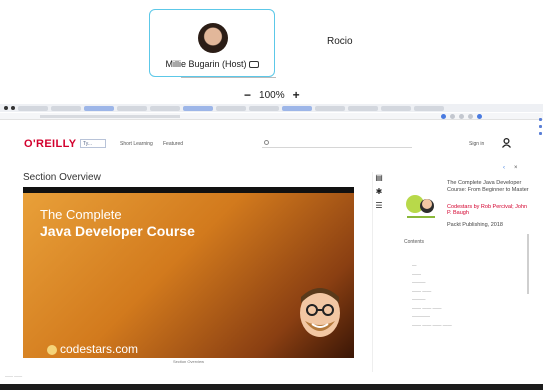 This screenshot has height=390, width=543. I want to click on zoom-level: 100%, so click(272, 95).